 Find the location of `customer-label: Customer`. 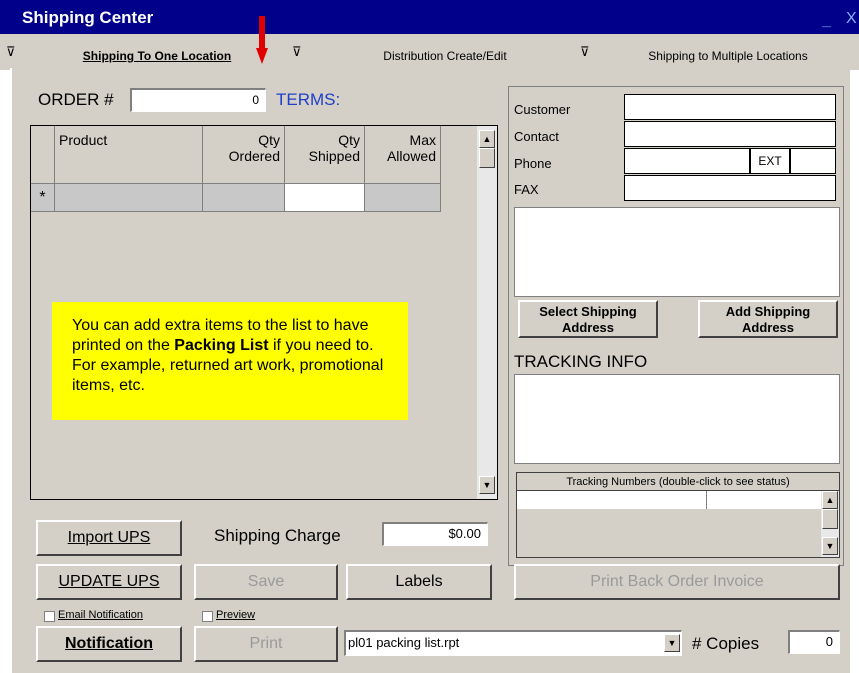

customer-label: Customer is located at coordinates (542, 109).